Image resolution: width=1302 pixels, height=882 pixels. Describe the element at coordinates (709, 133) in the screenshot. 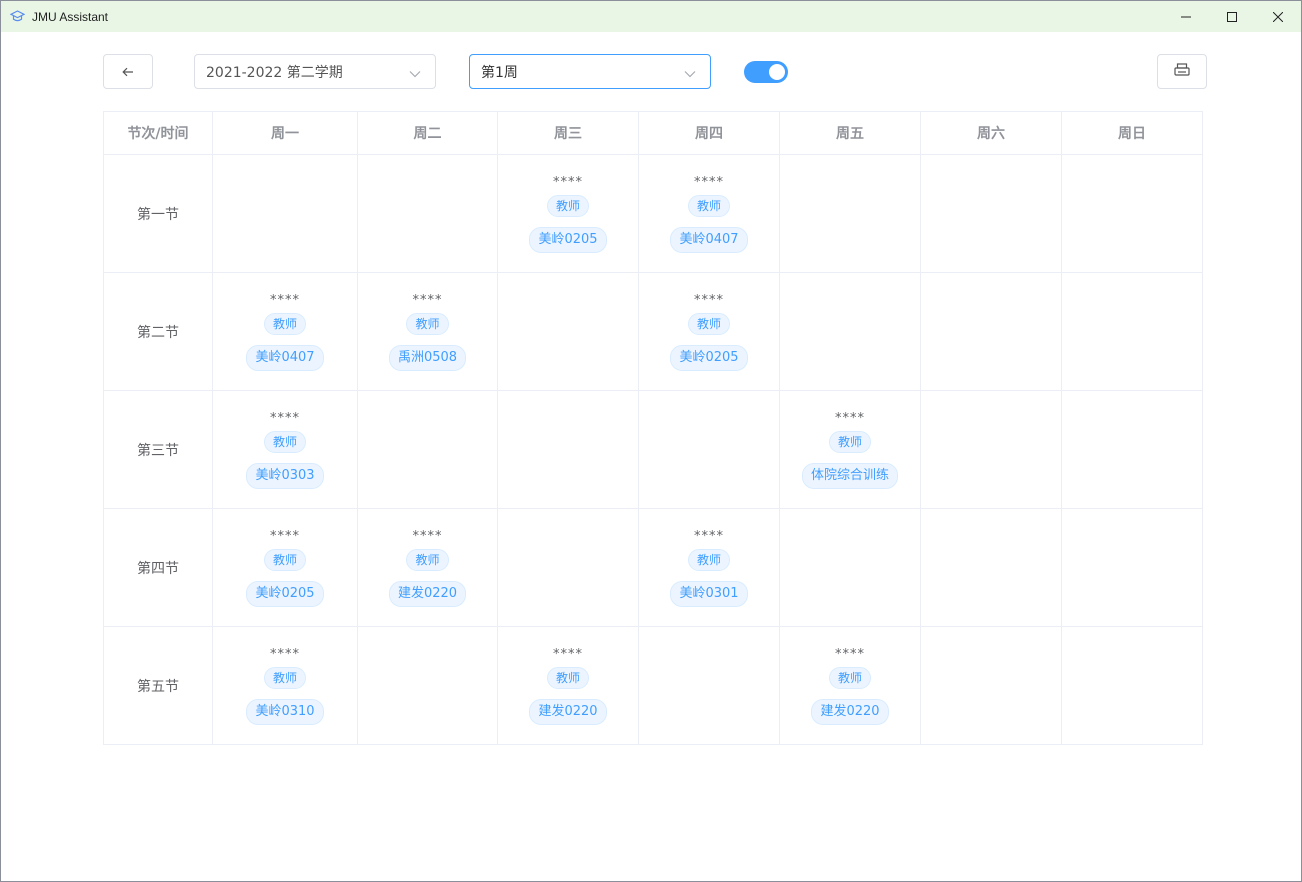

I see `day-header: 周四` at that location.